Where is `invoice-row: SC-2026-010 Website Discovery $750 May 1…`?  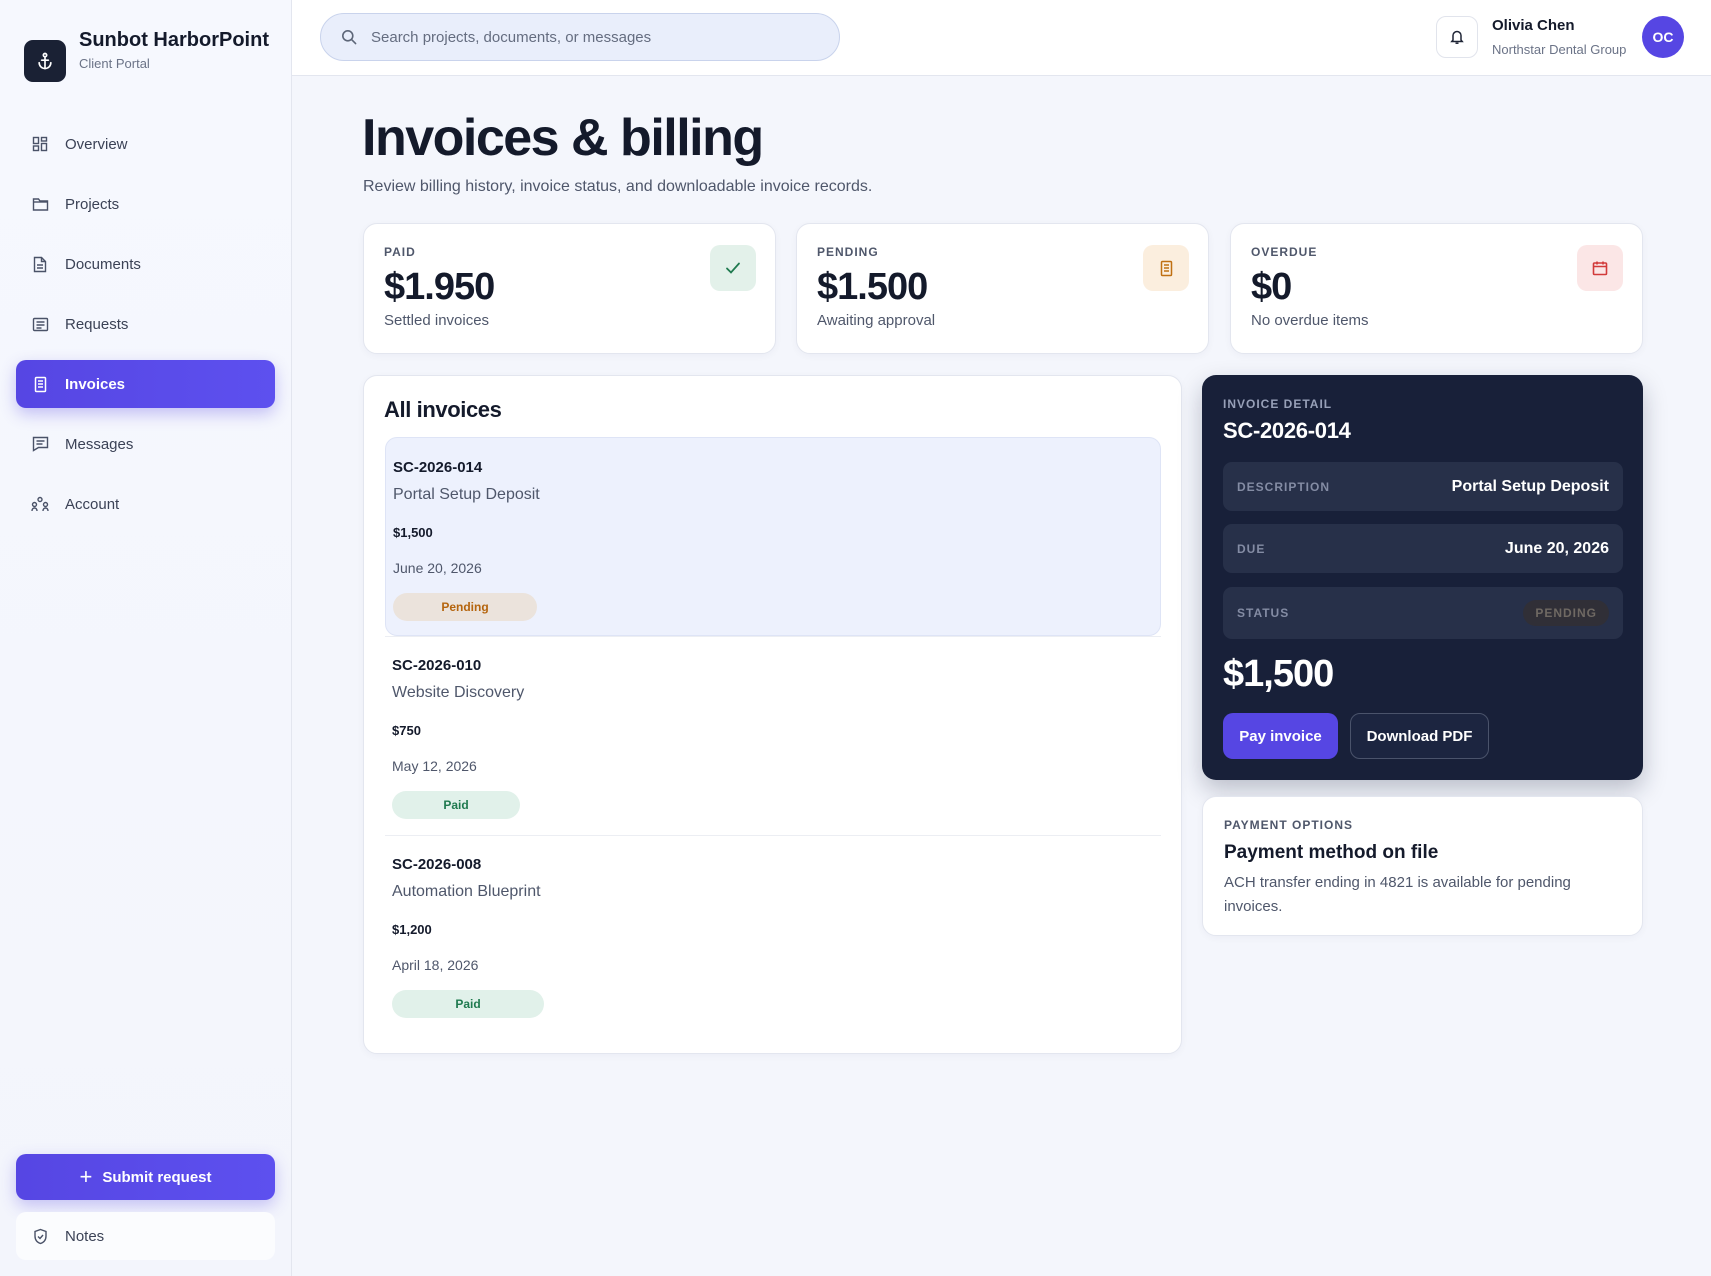
invoice-row: SC-2026-010 Website Discovery $750 May 1… is located at coordinates (773, 735).